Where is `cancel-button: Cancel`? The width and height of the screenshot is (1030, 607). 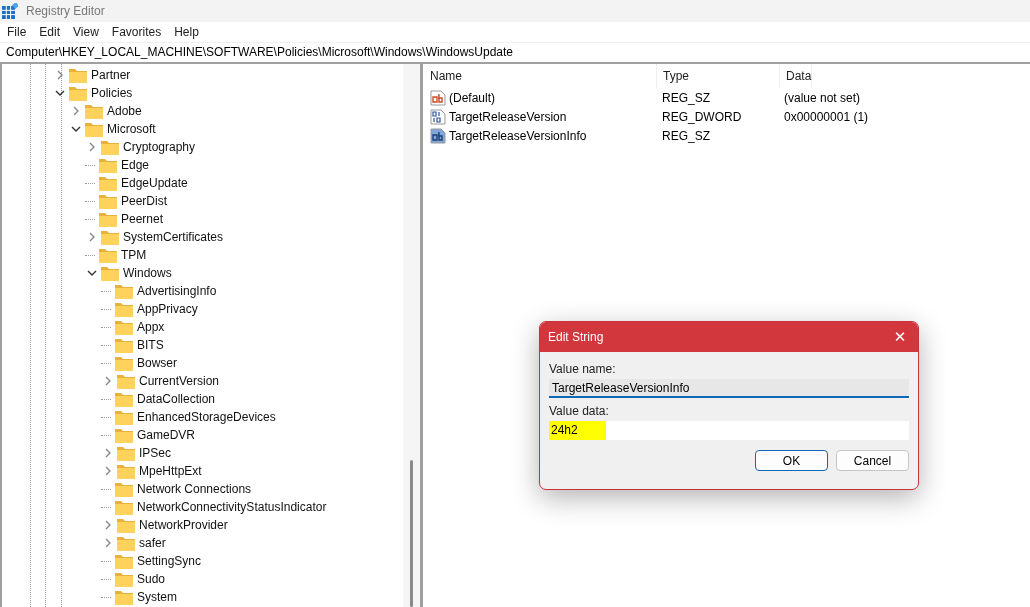 cancel-button: Cancel is located at coordinates (872, 460).